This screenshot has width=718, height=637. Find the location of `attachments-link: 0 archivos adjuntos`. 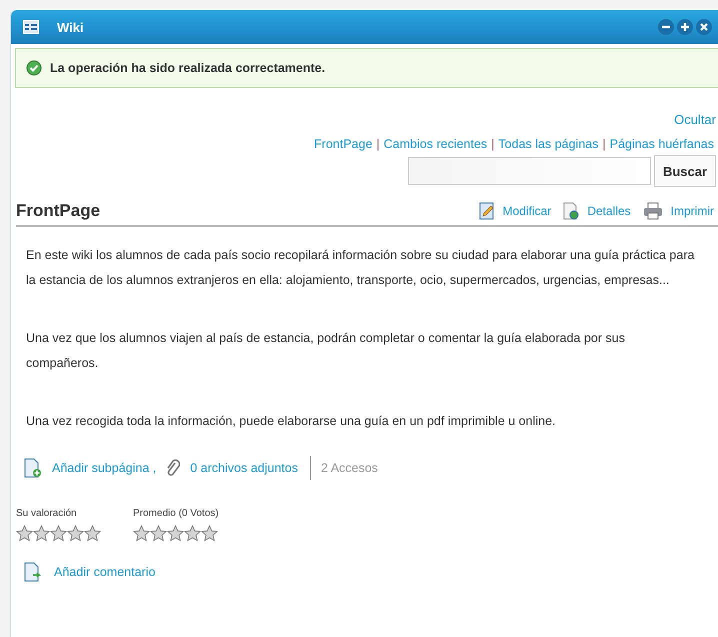

attachments-link: 0 archivos adjuntos is located at coordinates (244, 468).